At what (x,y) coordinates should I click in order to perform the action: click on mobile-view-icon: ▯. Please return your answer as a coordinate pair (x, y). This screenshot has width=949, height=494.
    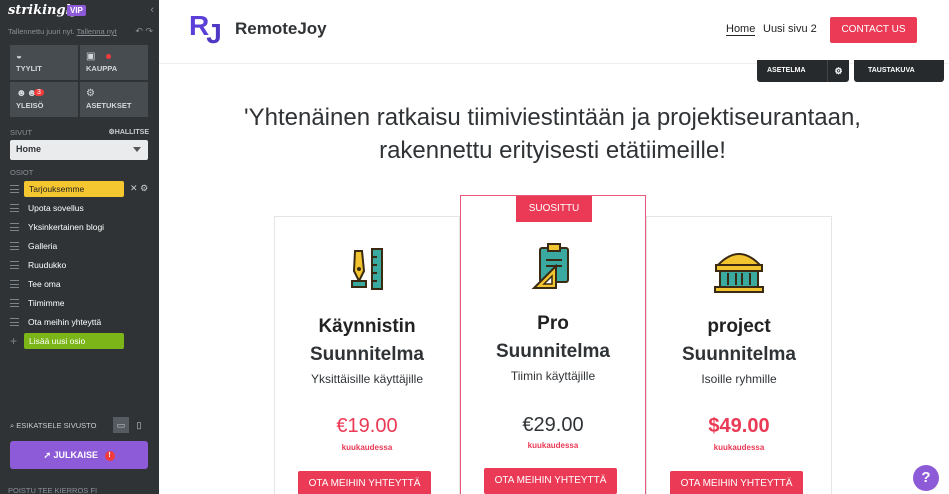
    Looking at the image, I should click on (139, 425).